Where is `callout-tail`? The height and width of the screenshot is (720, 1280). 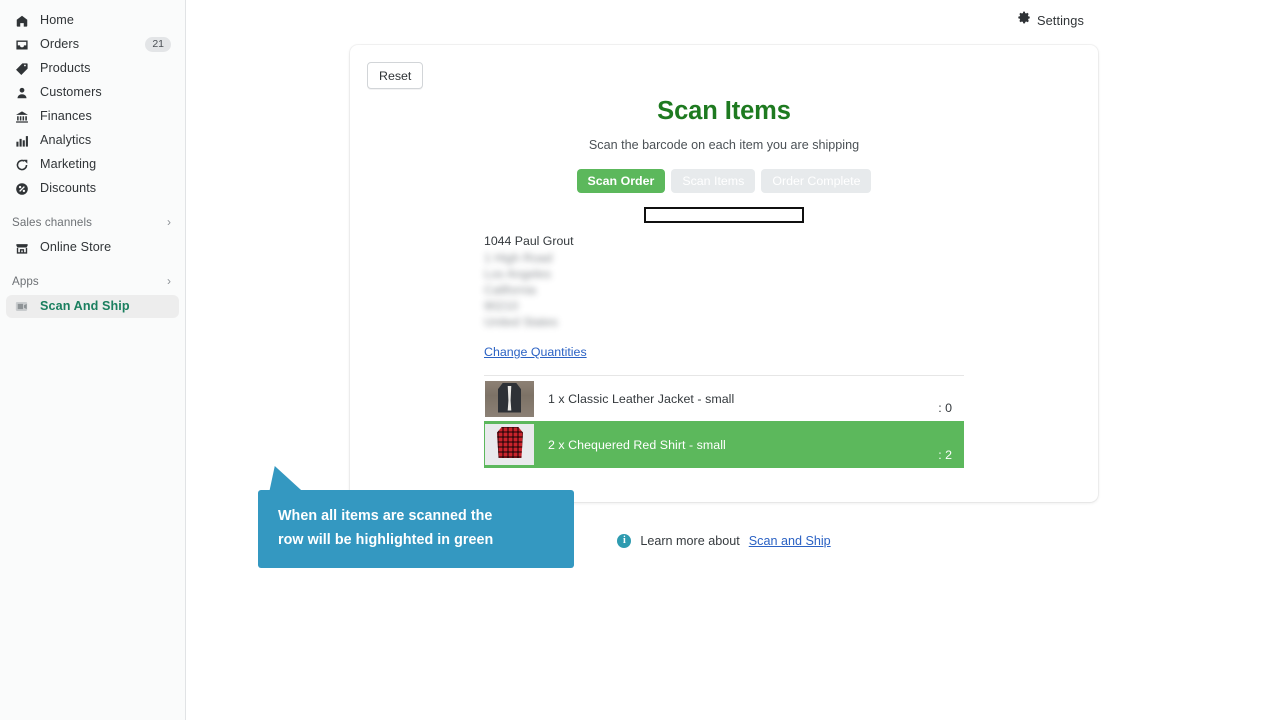
callout-tail is located at coordinates (282, 479).